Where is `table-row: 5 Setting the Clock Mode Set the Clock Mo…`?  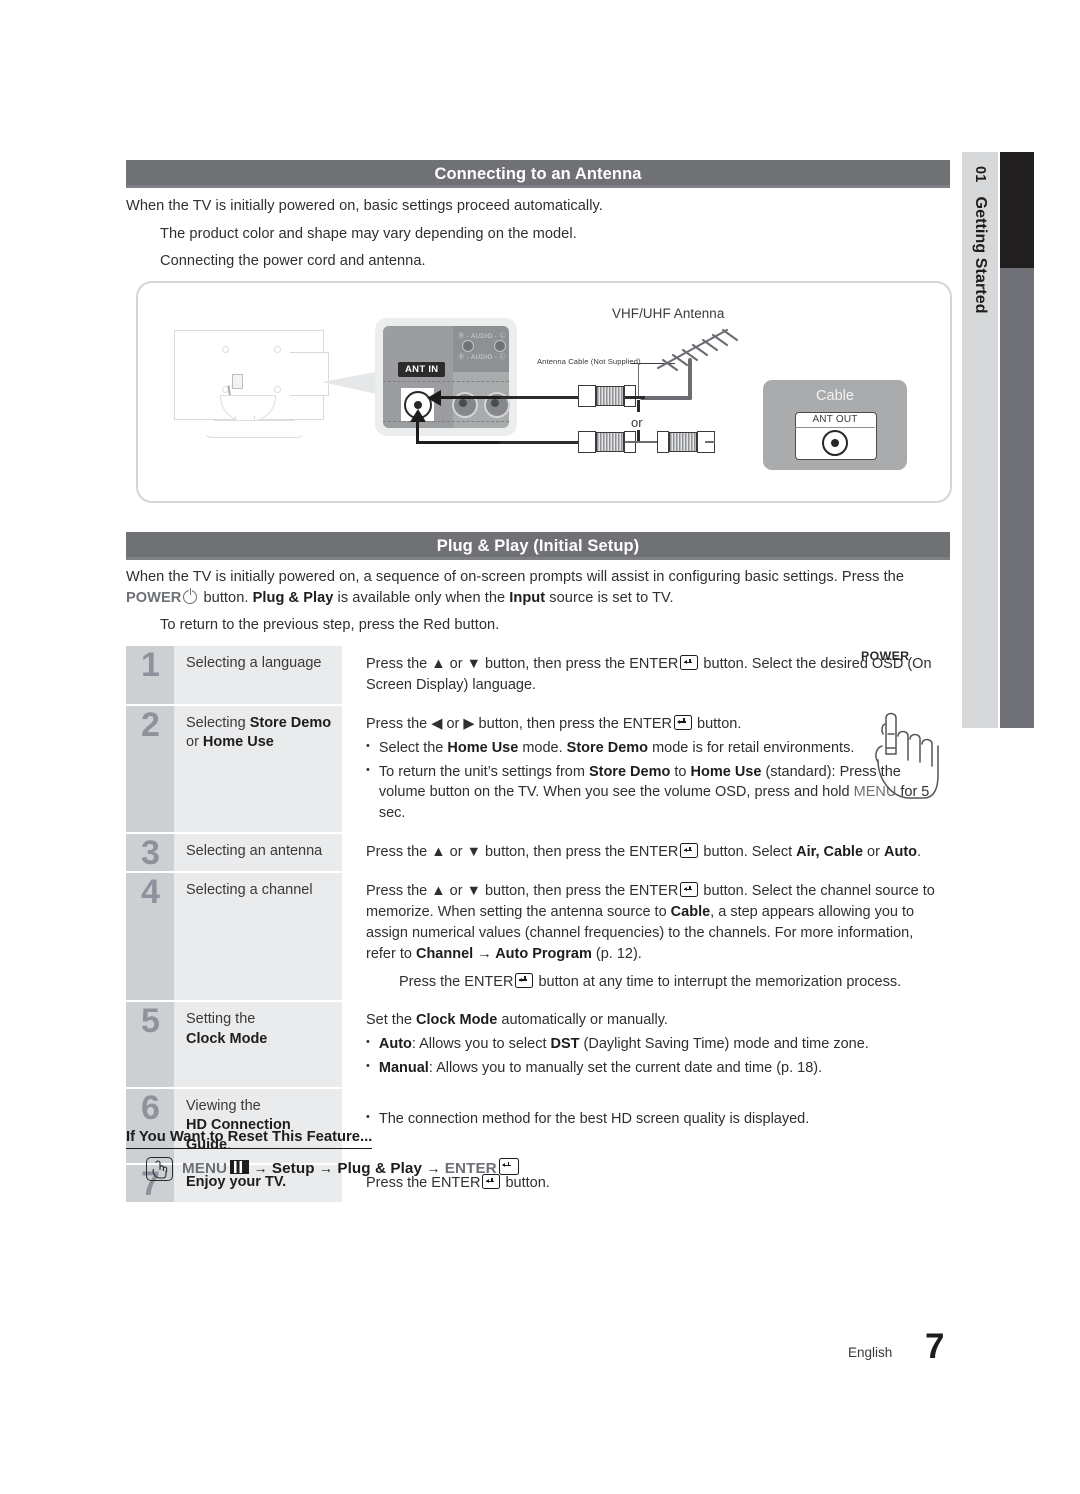
table-row: 5 Setting the Clock Mode Set the Clock Mo… is located at coordinates (538, 1044).